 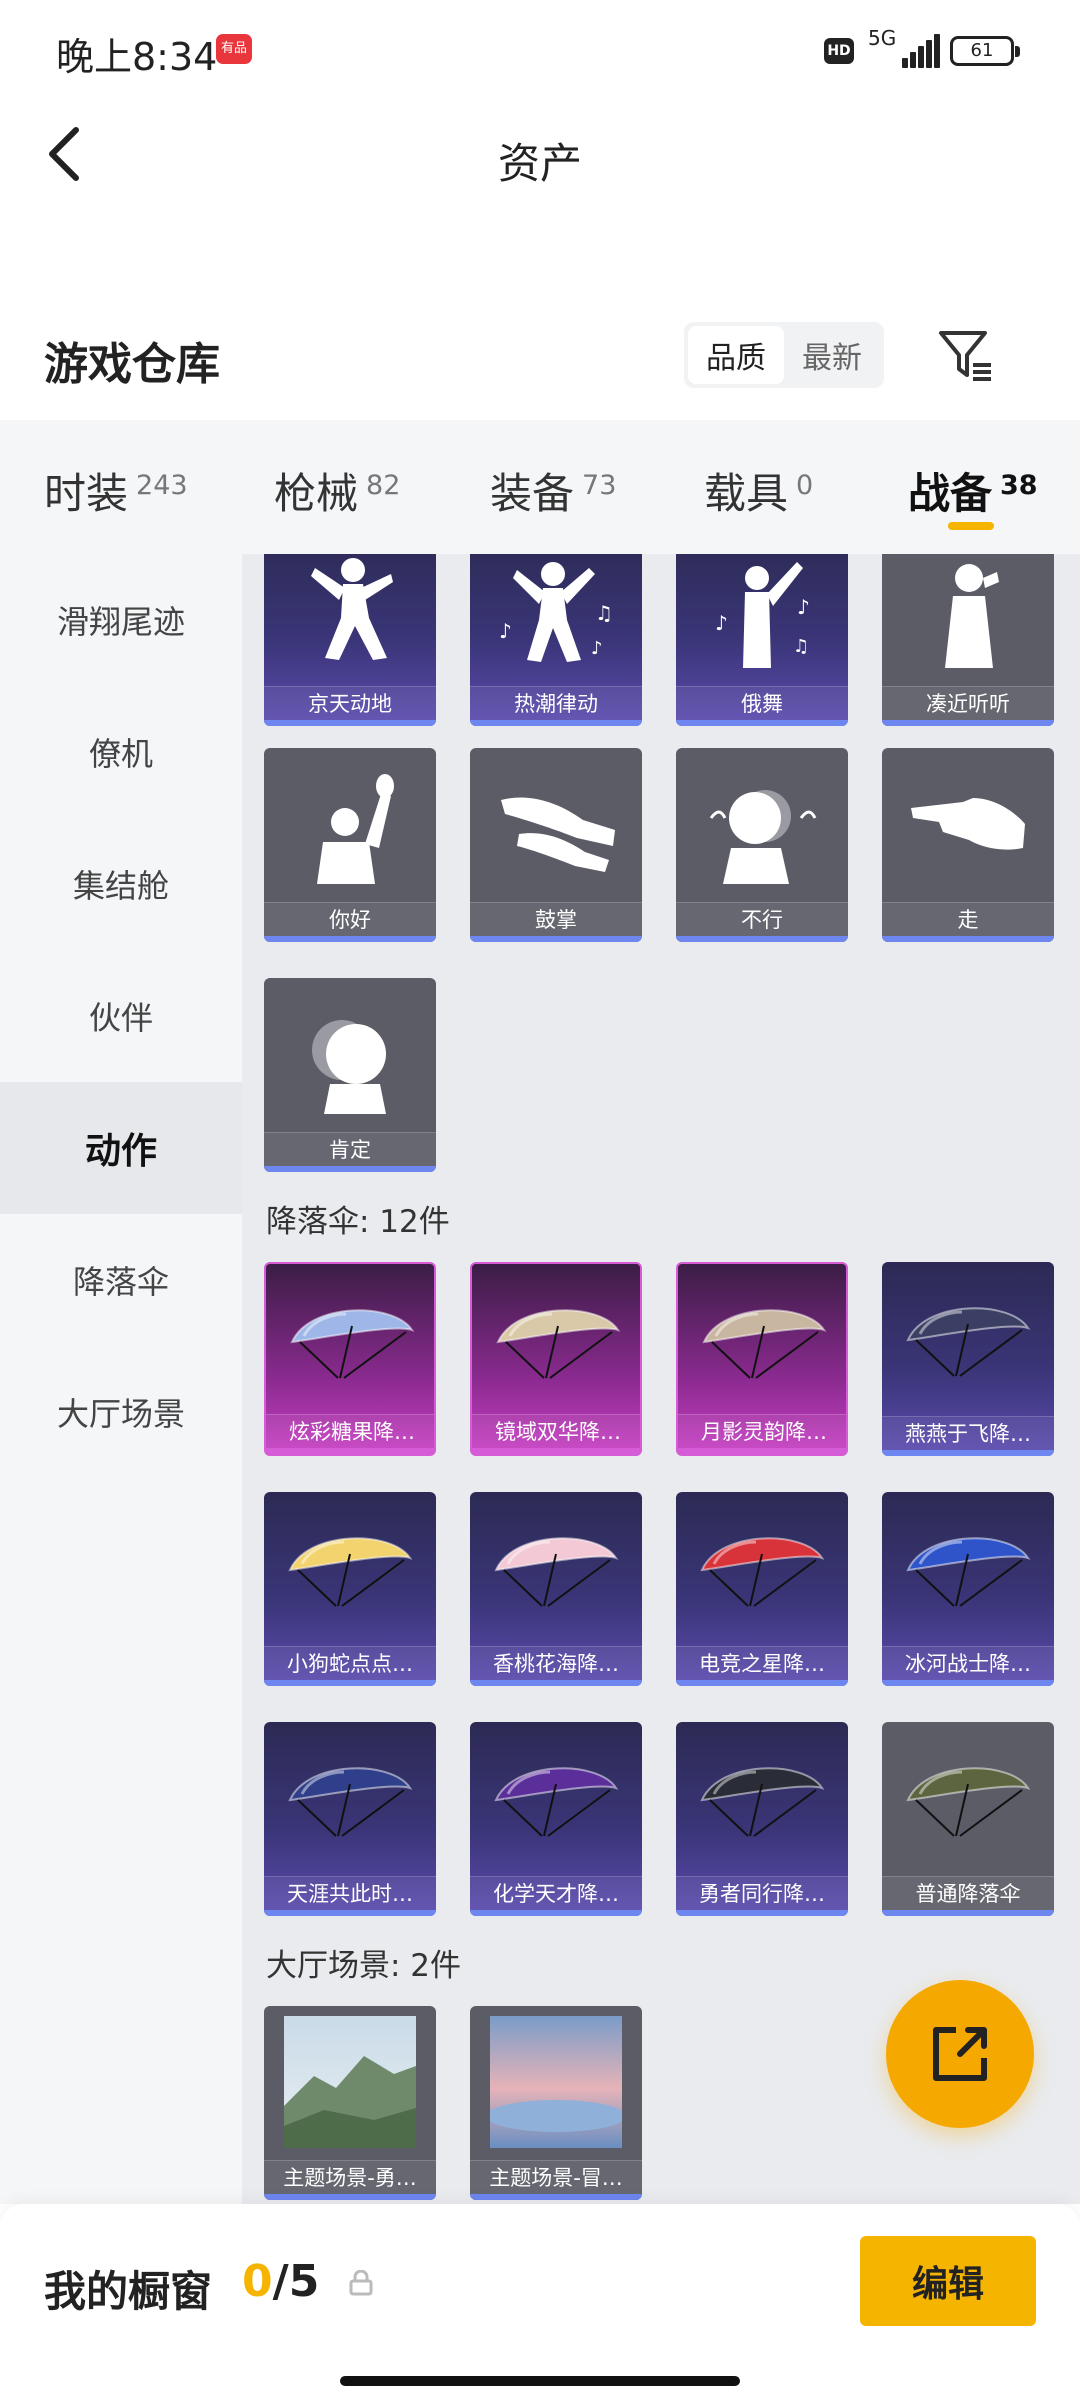 What do you see at coordinates (832, 355) in the screenshot?
I see `sort-newest-button: 最新` at bounding box center [832, 355].